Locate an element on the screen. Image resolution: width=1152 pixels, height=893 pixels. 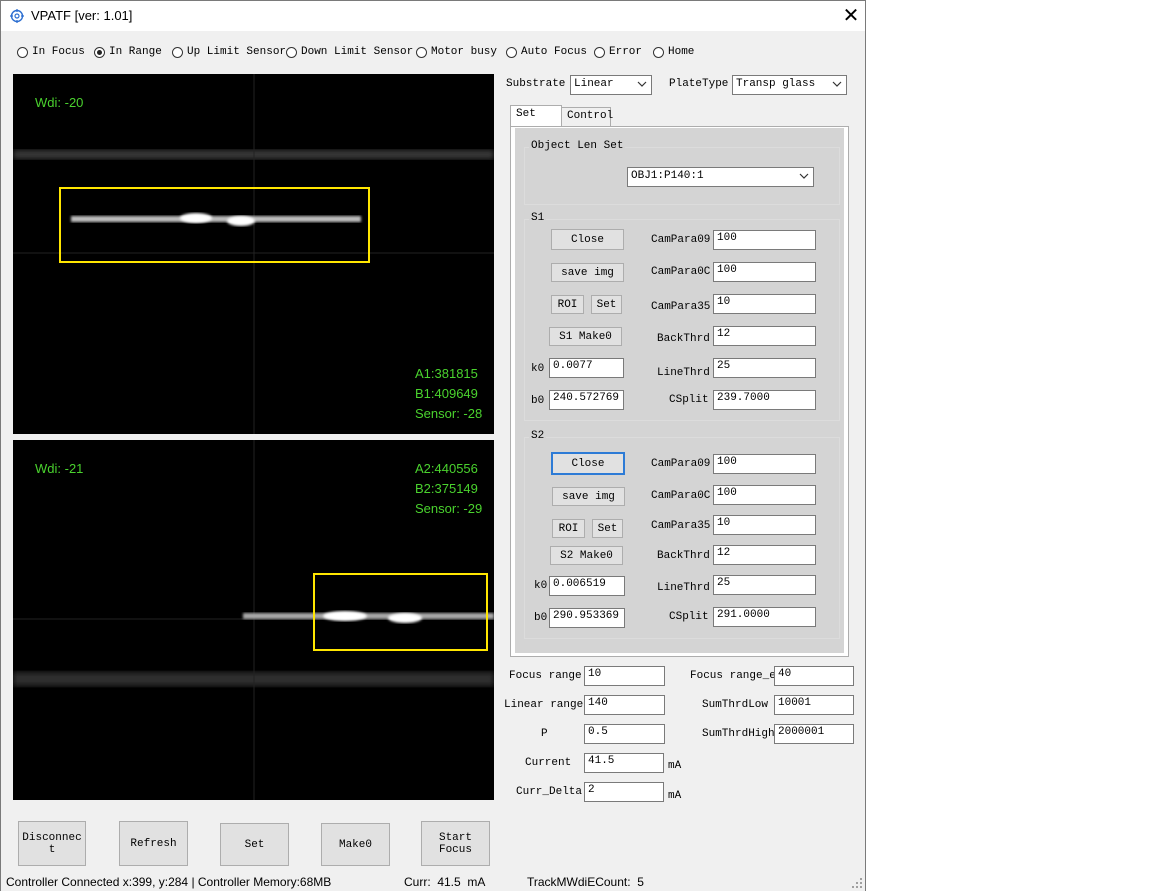
s1-close-button: Close is located at coordinates (587, 239).